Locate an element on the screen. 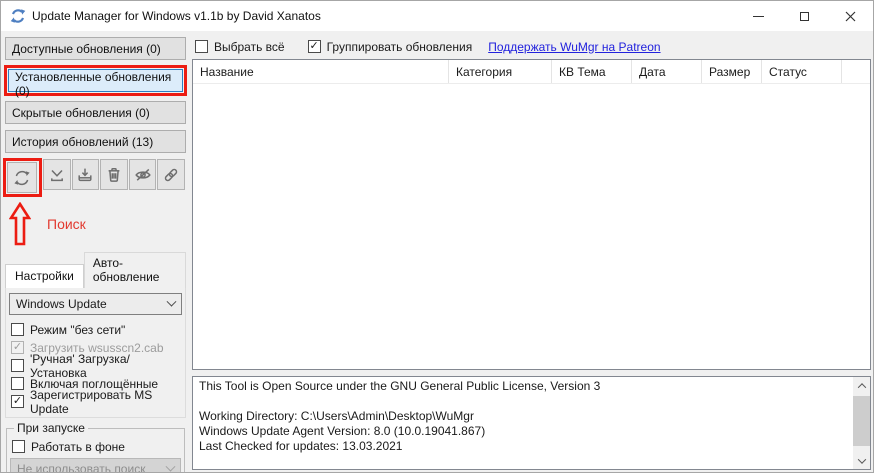  annotation-box-installed-updates: Установленные обновления (0) is located at coordinates (95, 81).